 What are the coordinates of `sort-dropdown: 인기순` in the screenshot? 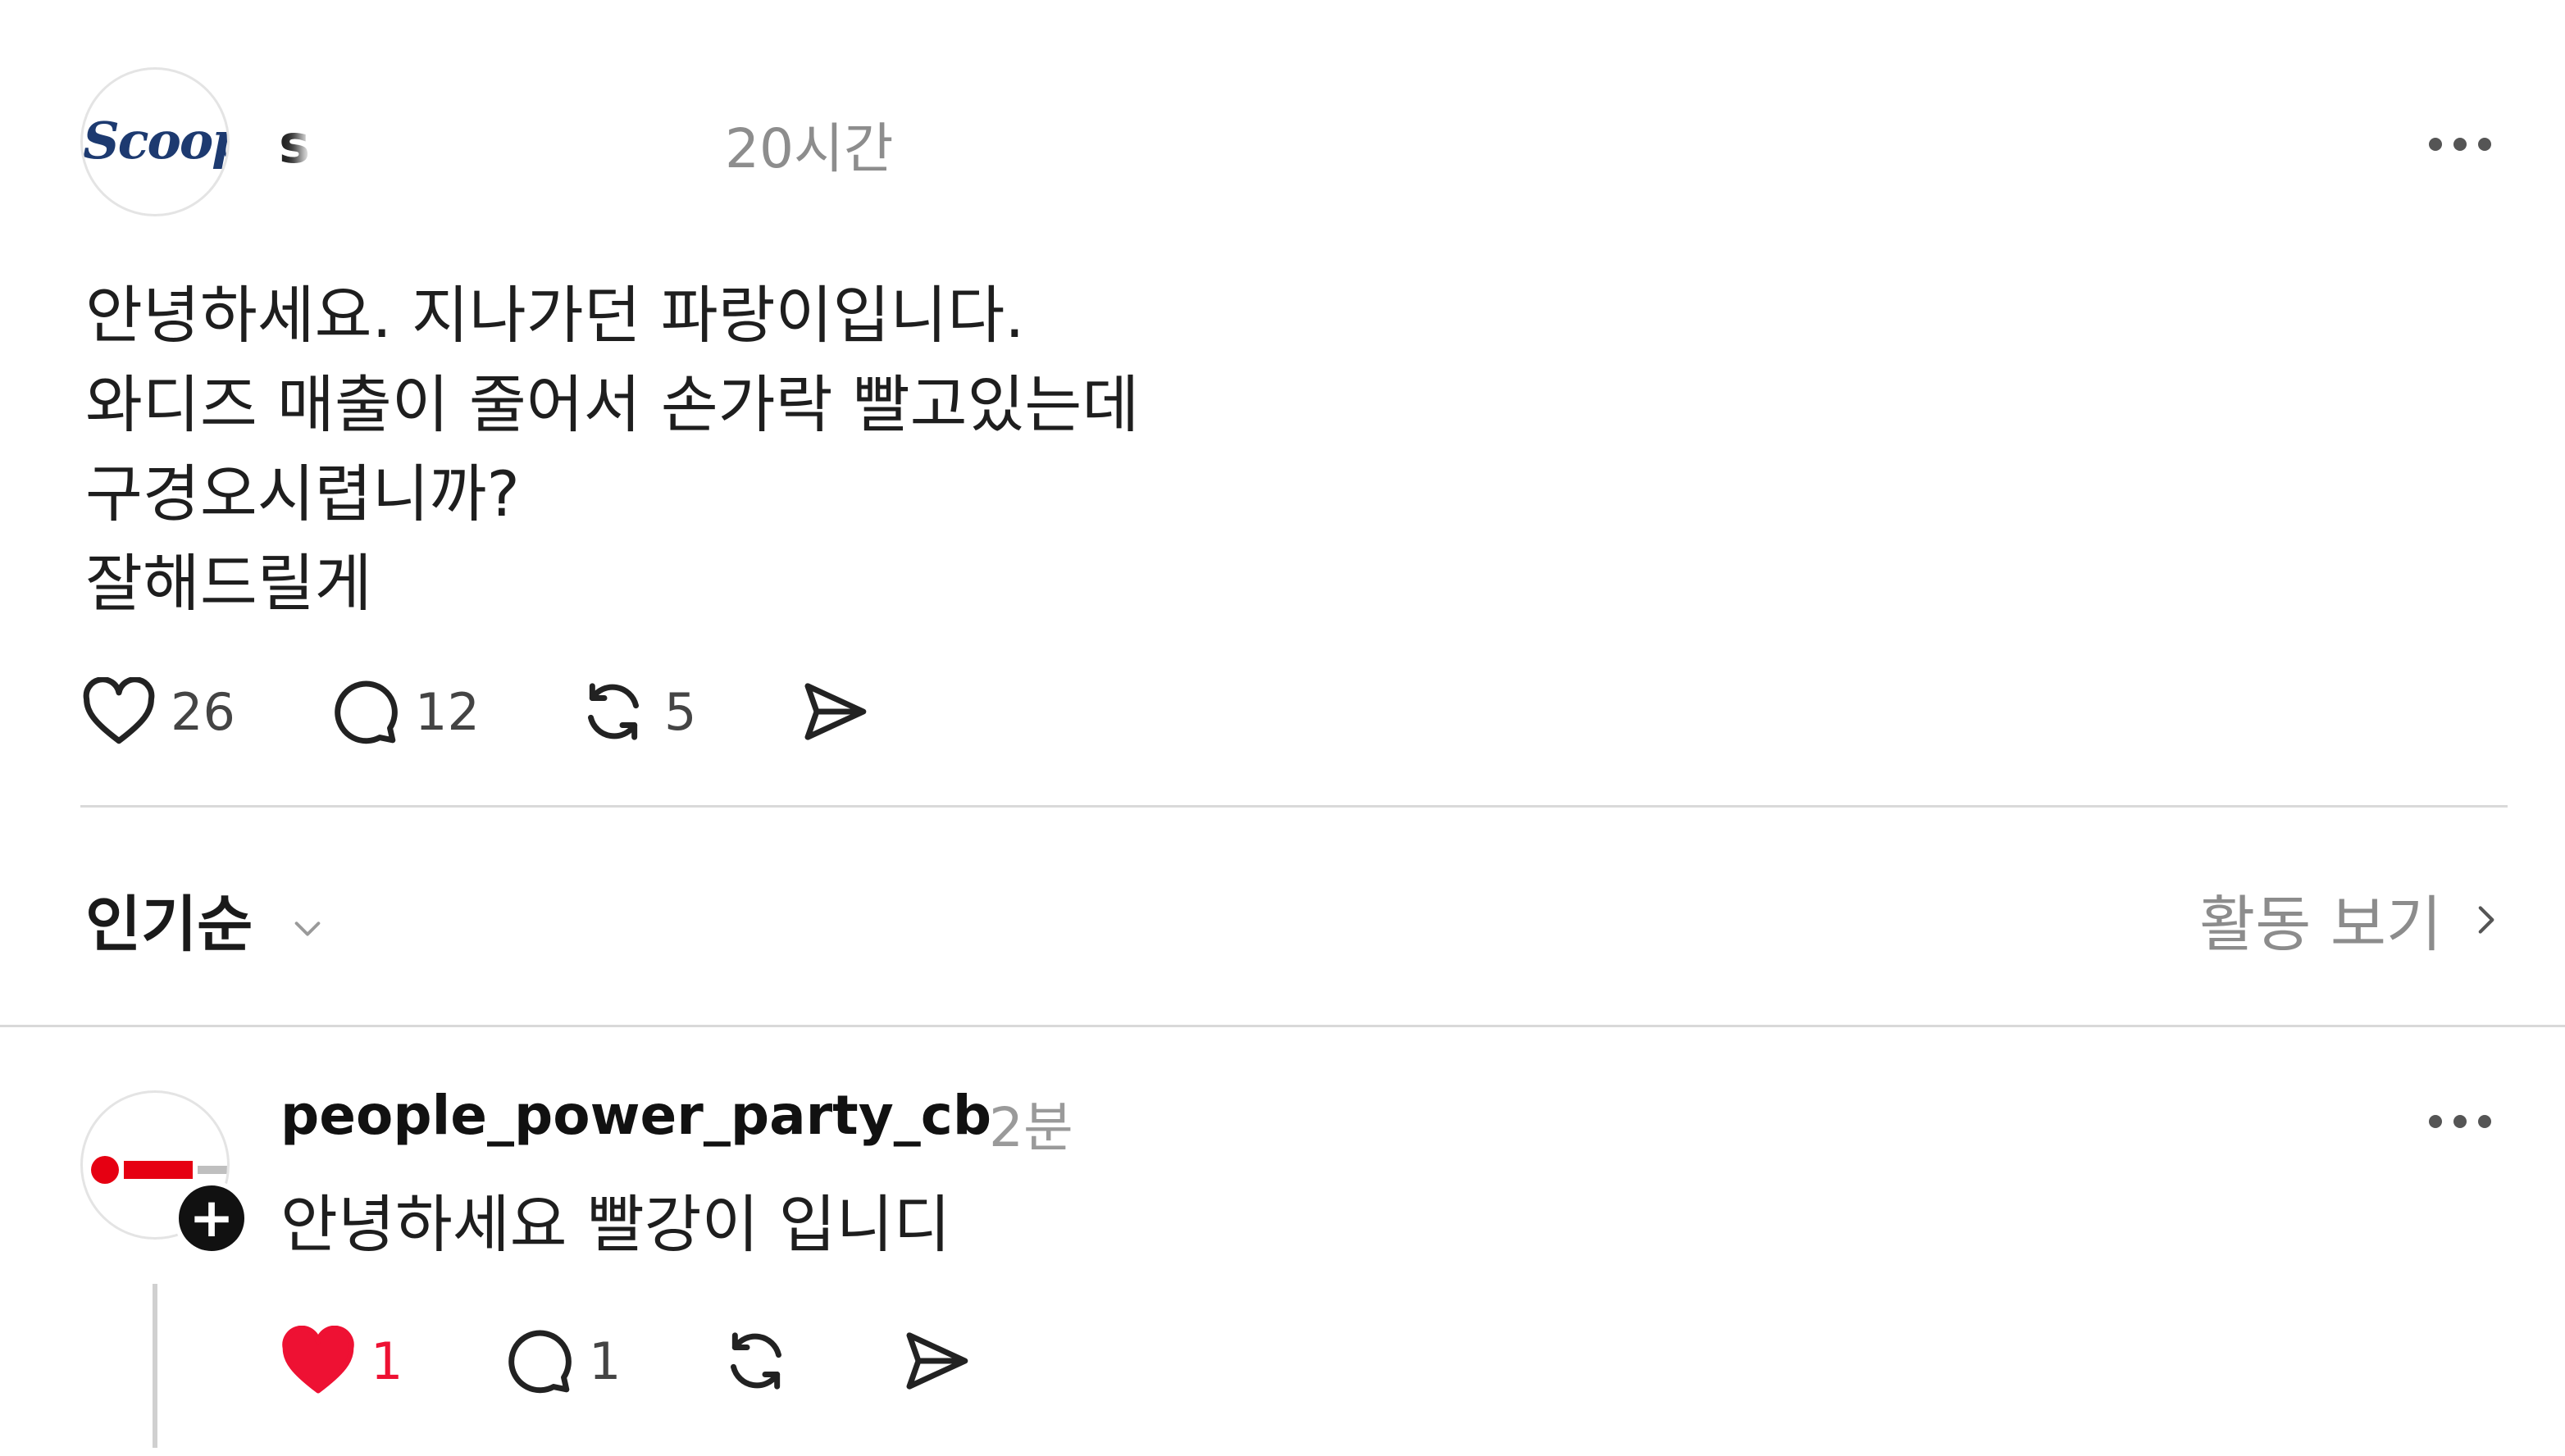 It's located at (206, 919).